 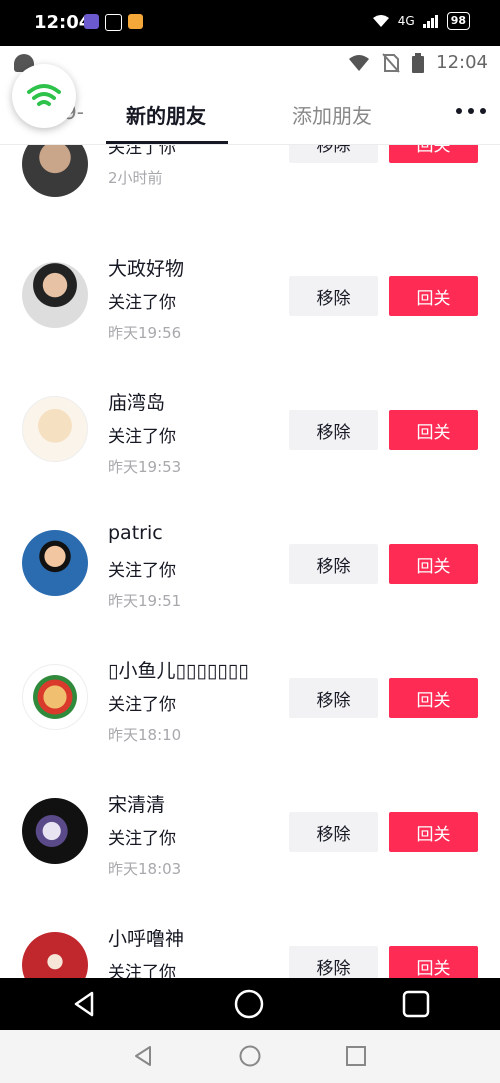 What do you see at coordinates (391, 62) in the screenshot?
I see `no-sim-icon` at bounding box center [391, 62].